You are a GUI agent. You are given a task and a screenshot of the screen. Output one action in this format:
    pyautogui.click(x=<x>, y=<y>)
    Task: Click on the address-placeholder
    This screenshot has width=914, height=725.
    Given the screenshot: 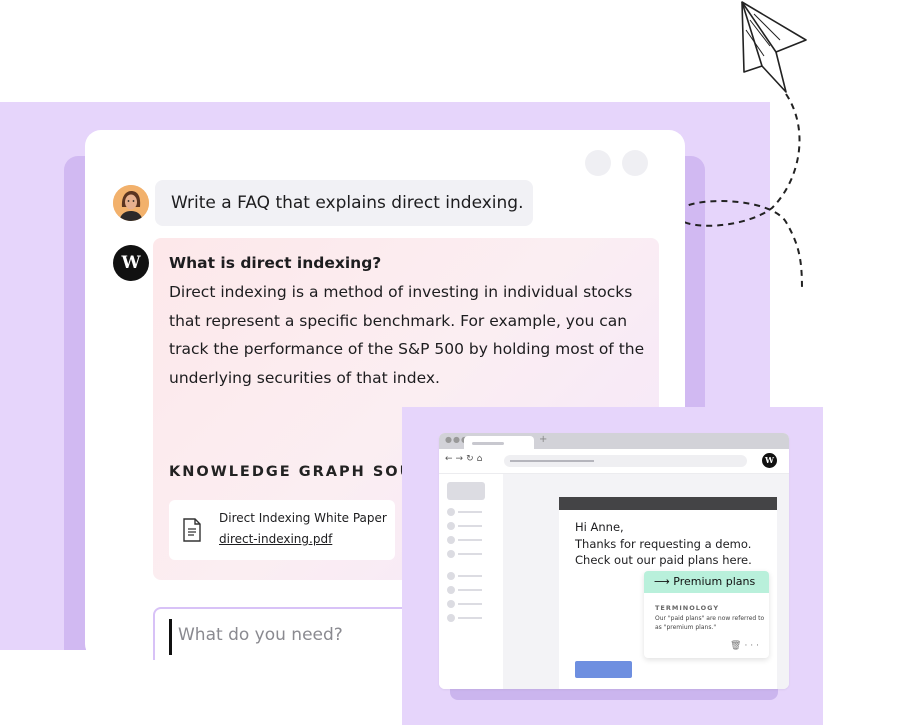 What is the action you would take?
    pyautogui.click(x=552, y=461)
    